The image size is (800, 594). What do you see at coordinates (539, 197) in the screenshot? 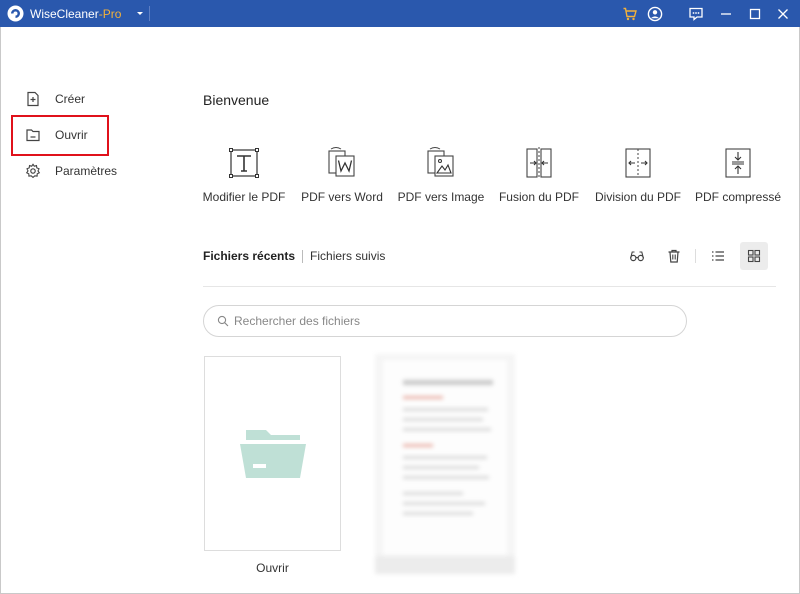
I see `tool-label: Fusion du PDF` at bounding box center [539, 197].